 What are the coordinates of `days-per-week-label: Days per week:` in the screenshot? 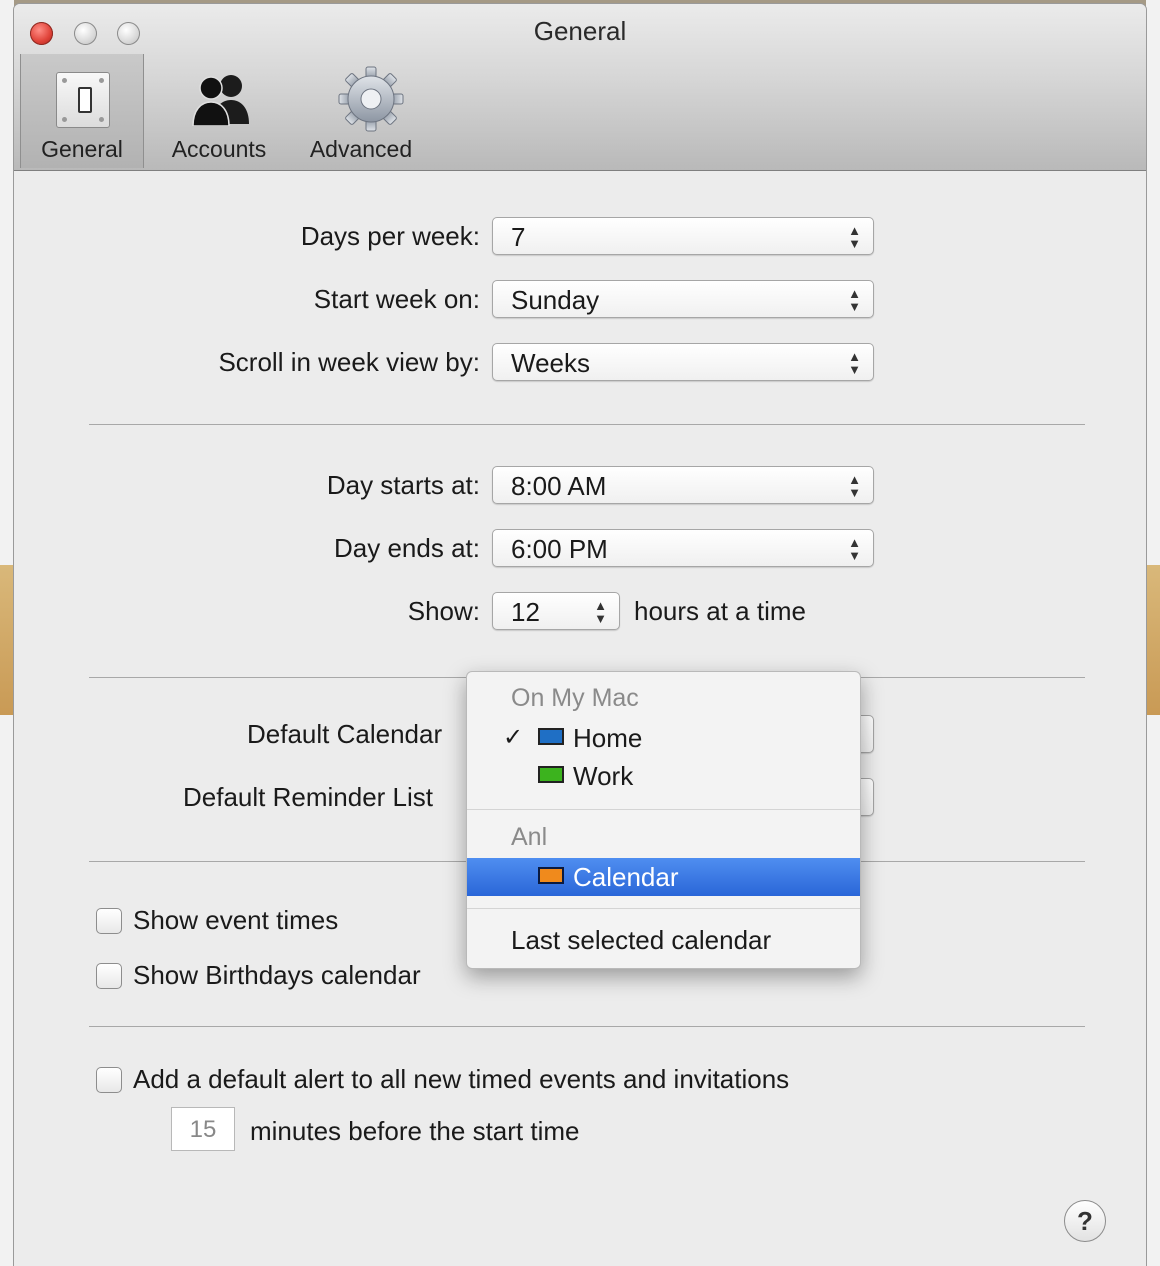 It's located at (390, 236).